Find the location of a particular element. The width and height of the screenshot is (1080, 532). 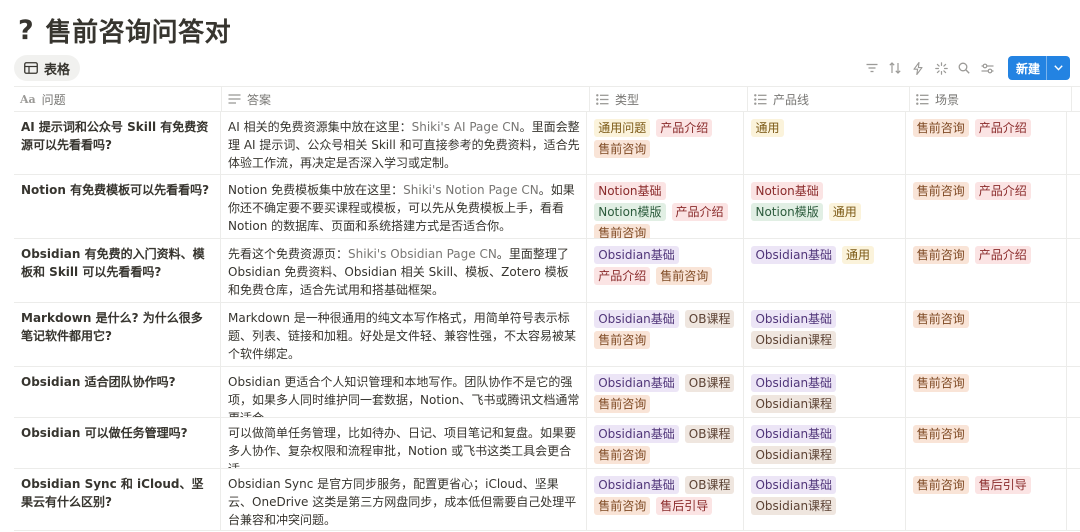

question-cell: Markdown 是什么? 为什么很多笔记软件都用它? is located at coordinates (118, 334).